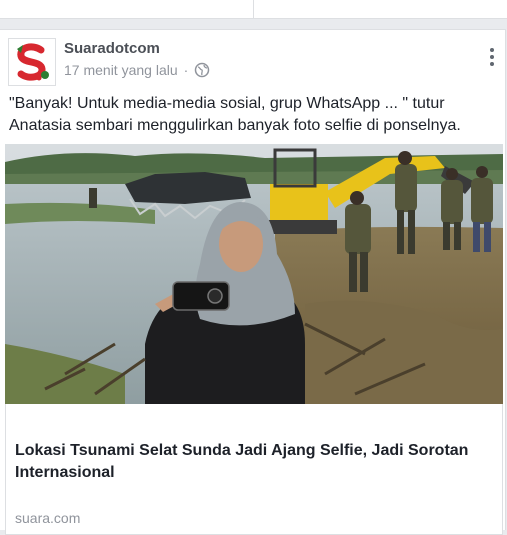 The height and width of the screenshot is (535, 507). I want to click on action-divider, so click(253, 9).